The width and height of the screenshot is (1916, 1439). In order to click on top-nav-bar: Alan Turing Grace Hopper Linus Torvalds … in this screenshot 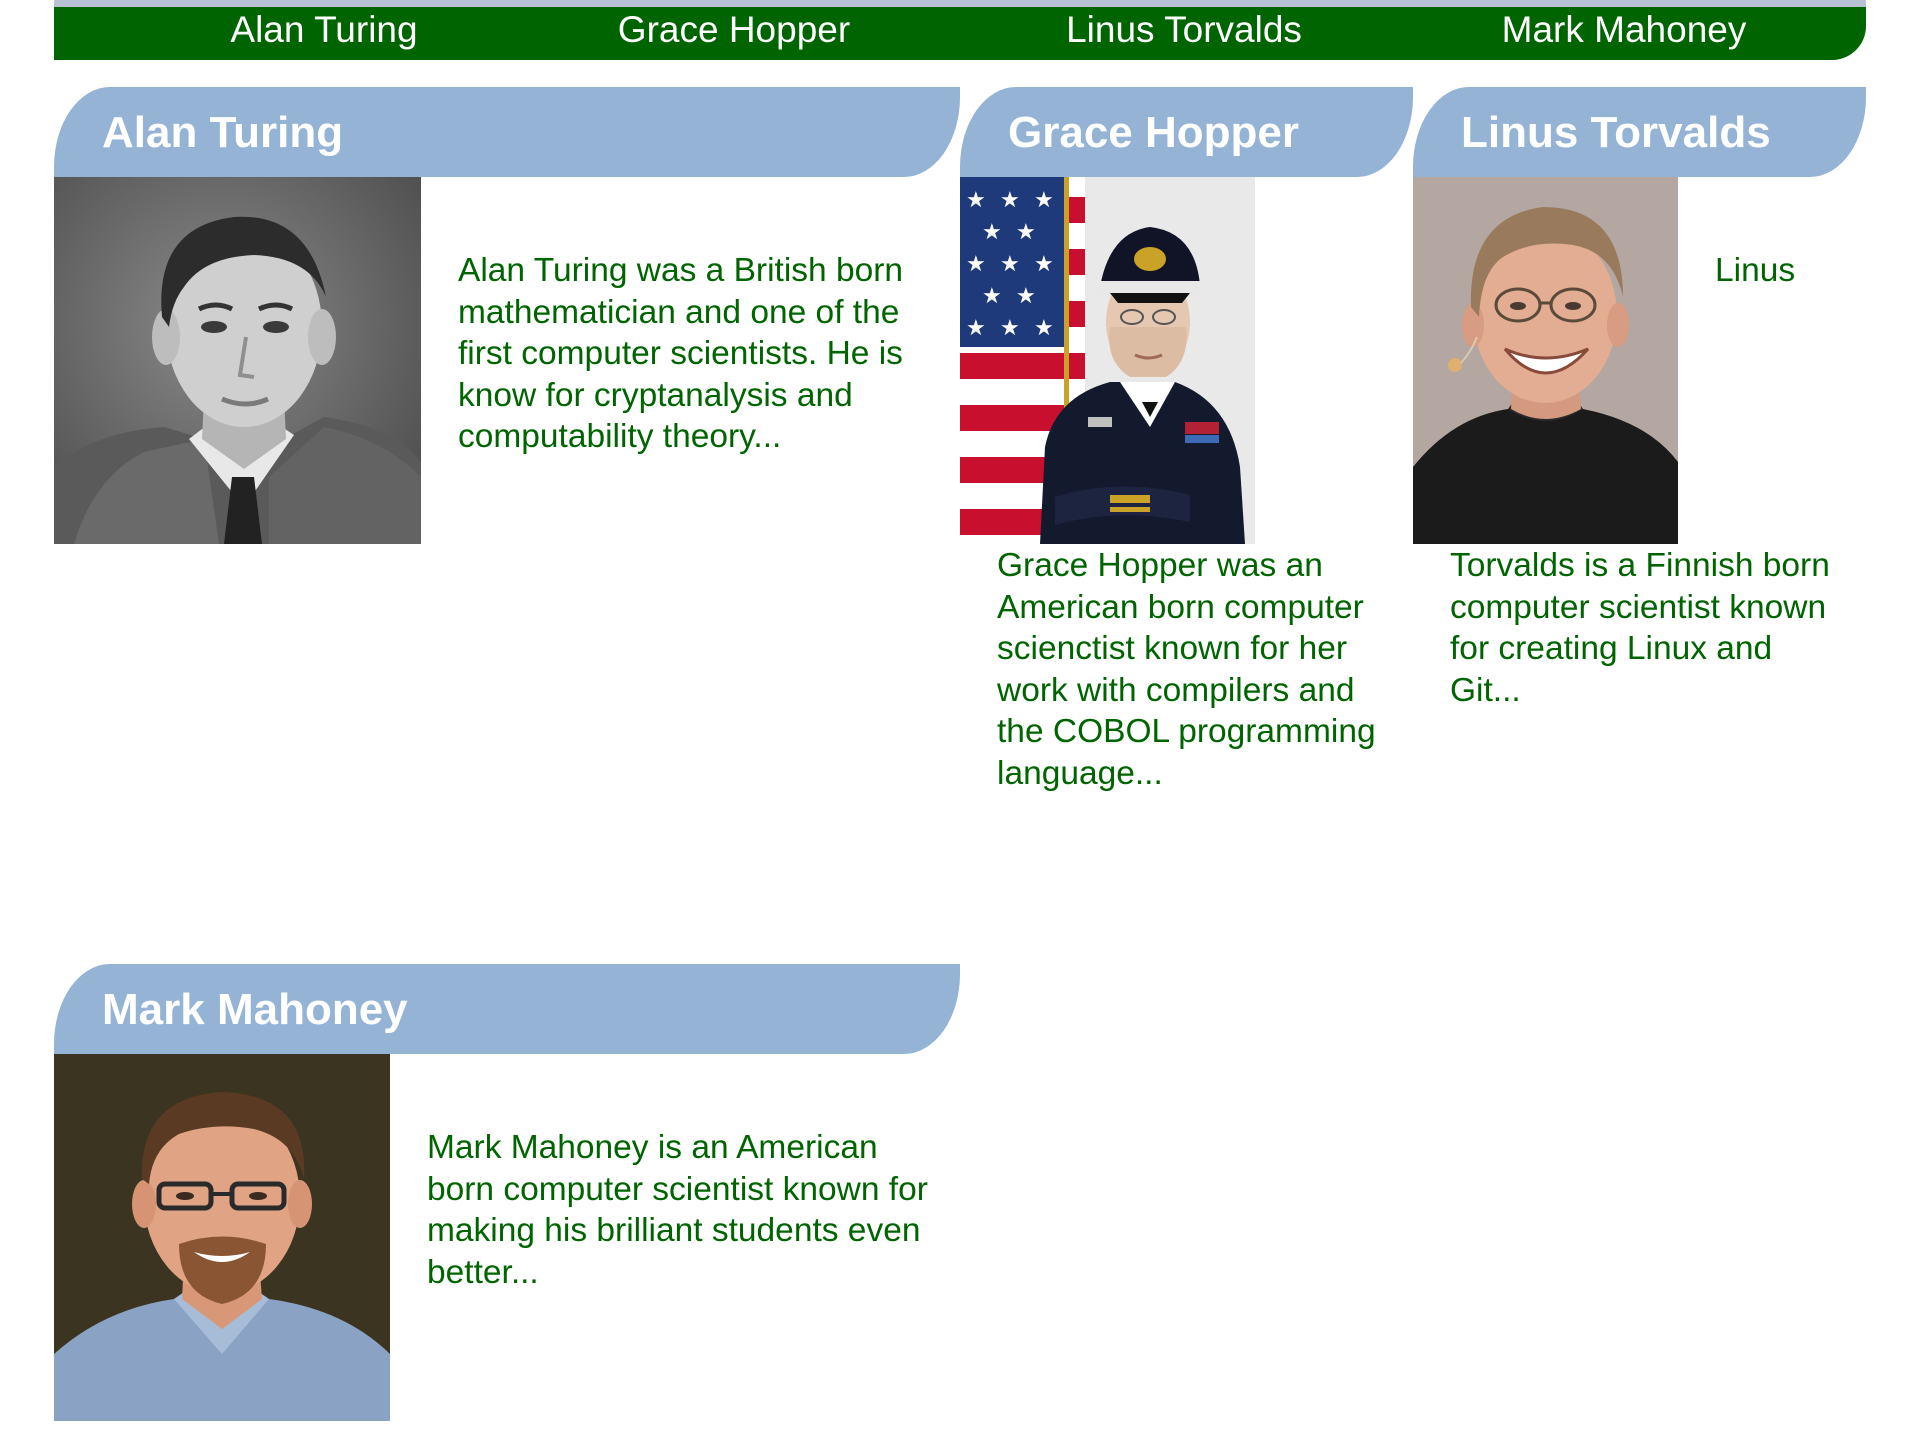, I will do `click(960, 30)`.